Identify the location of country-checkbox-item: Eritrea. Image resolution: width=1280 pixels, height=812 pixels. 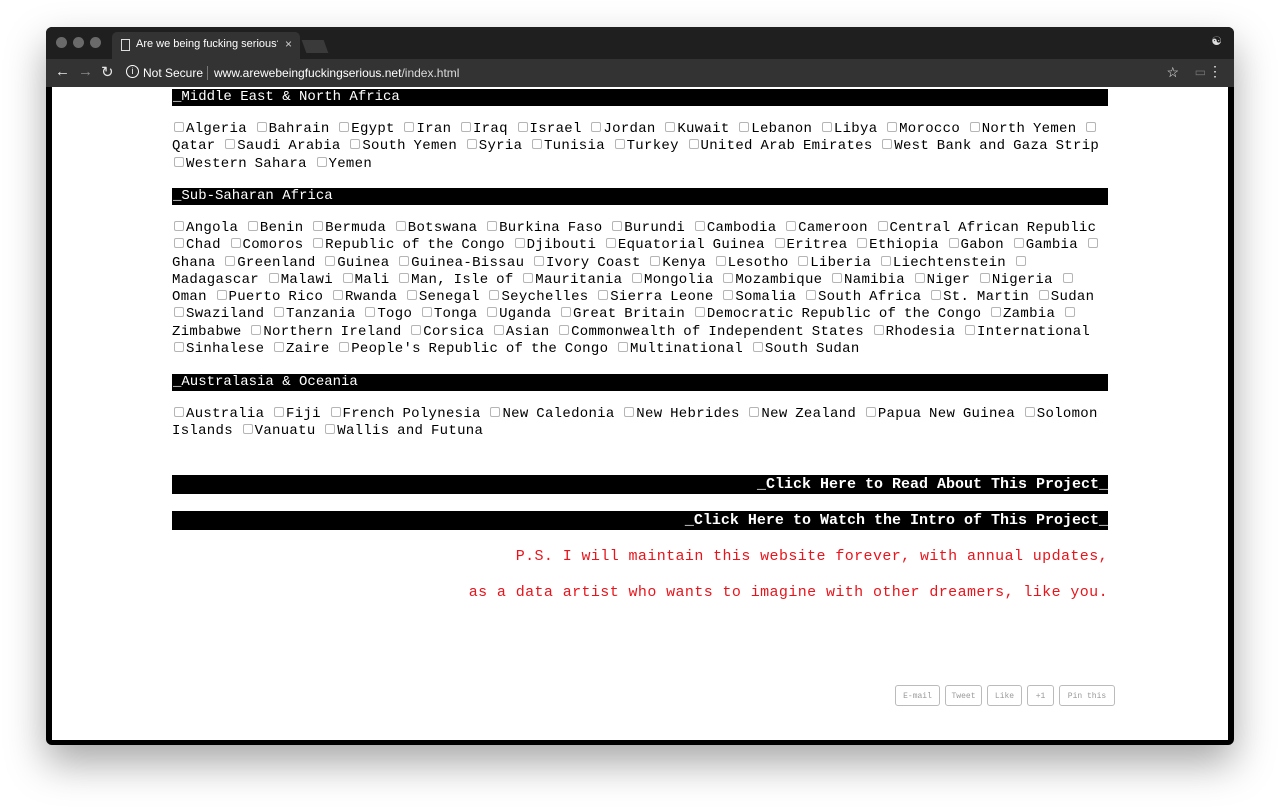
(810, 245).